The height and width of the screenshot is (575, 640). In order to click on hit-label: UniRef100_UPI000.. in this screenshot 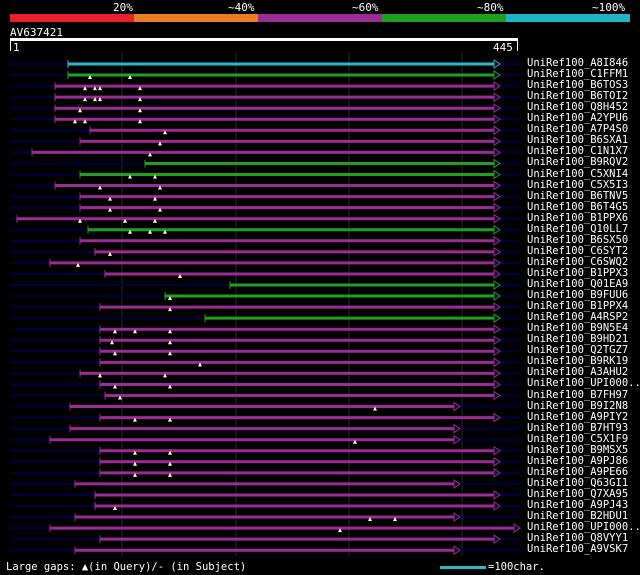, I will do `click(583, 383)`.